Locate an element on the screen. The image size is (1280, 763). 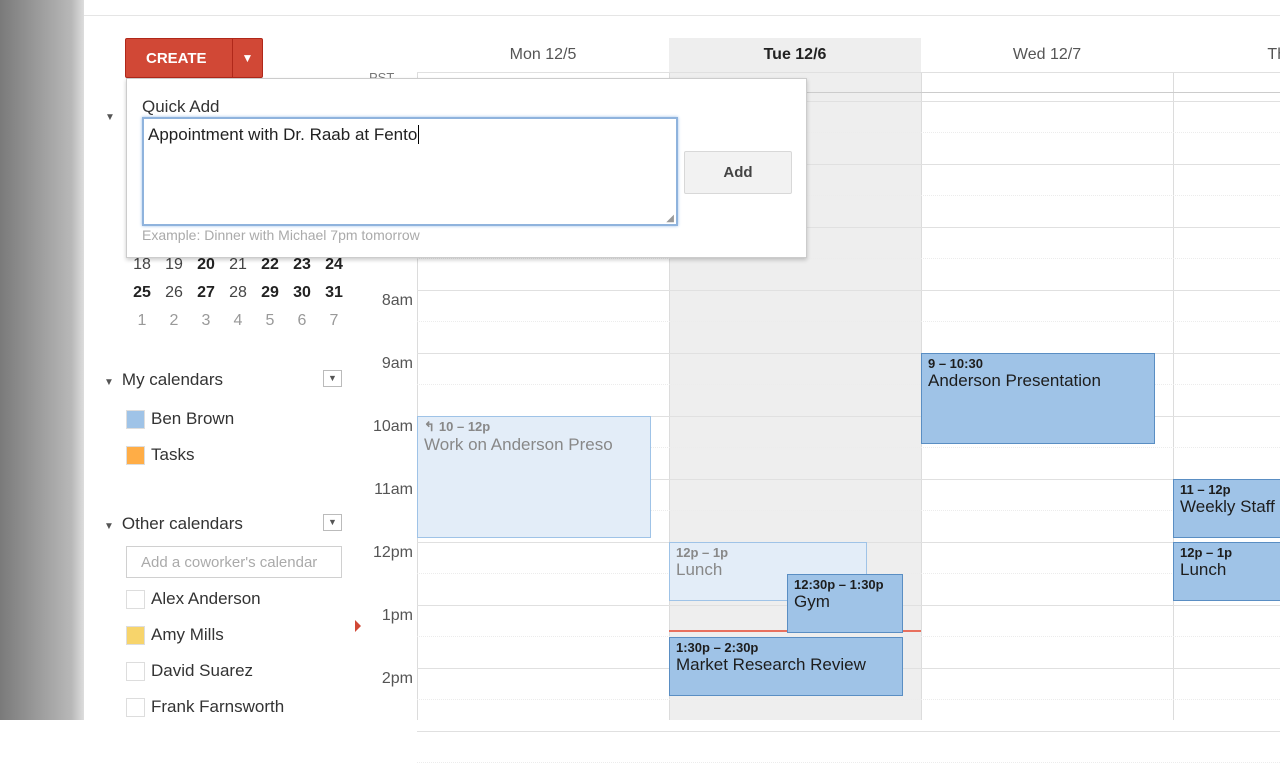
mini-calendar-day: 23 is located at coordinates (302, 265).